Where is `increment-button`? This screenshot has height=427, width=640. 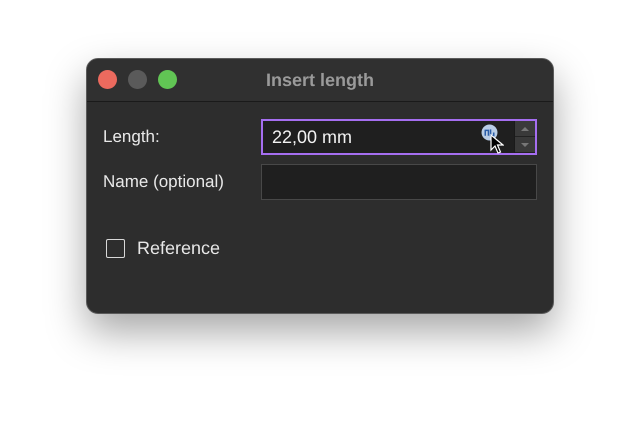
increment-button is located at coordinates (525, 129).